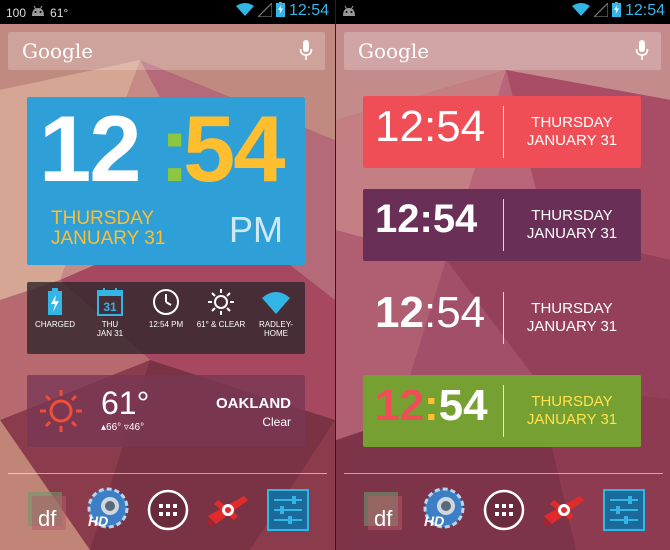  What do you see at coordinates (166, 180) in the screenshot?
I see `big-clock-widget: 12 : 54 THURSDAY JANUARY 31 PM` at bounding box center [166, 180].